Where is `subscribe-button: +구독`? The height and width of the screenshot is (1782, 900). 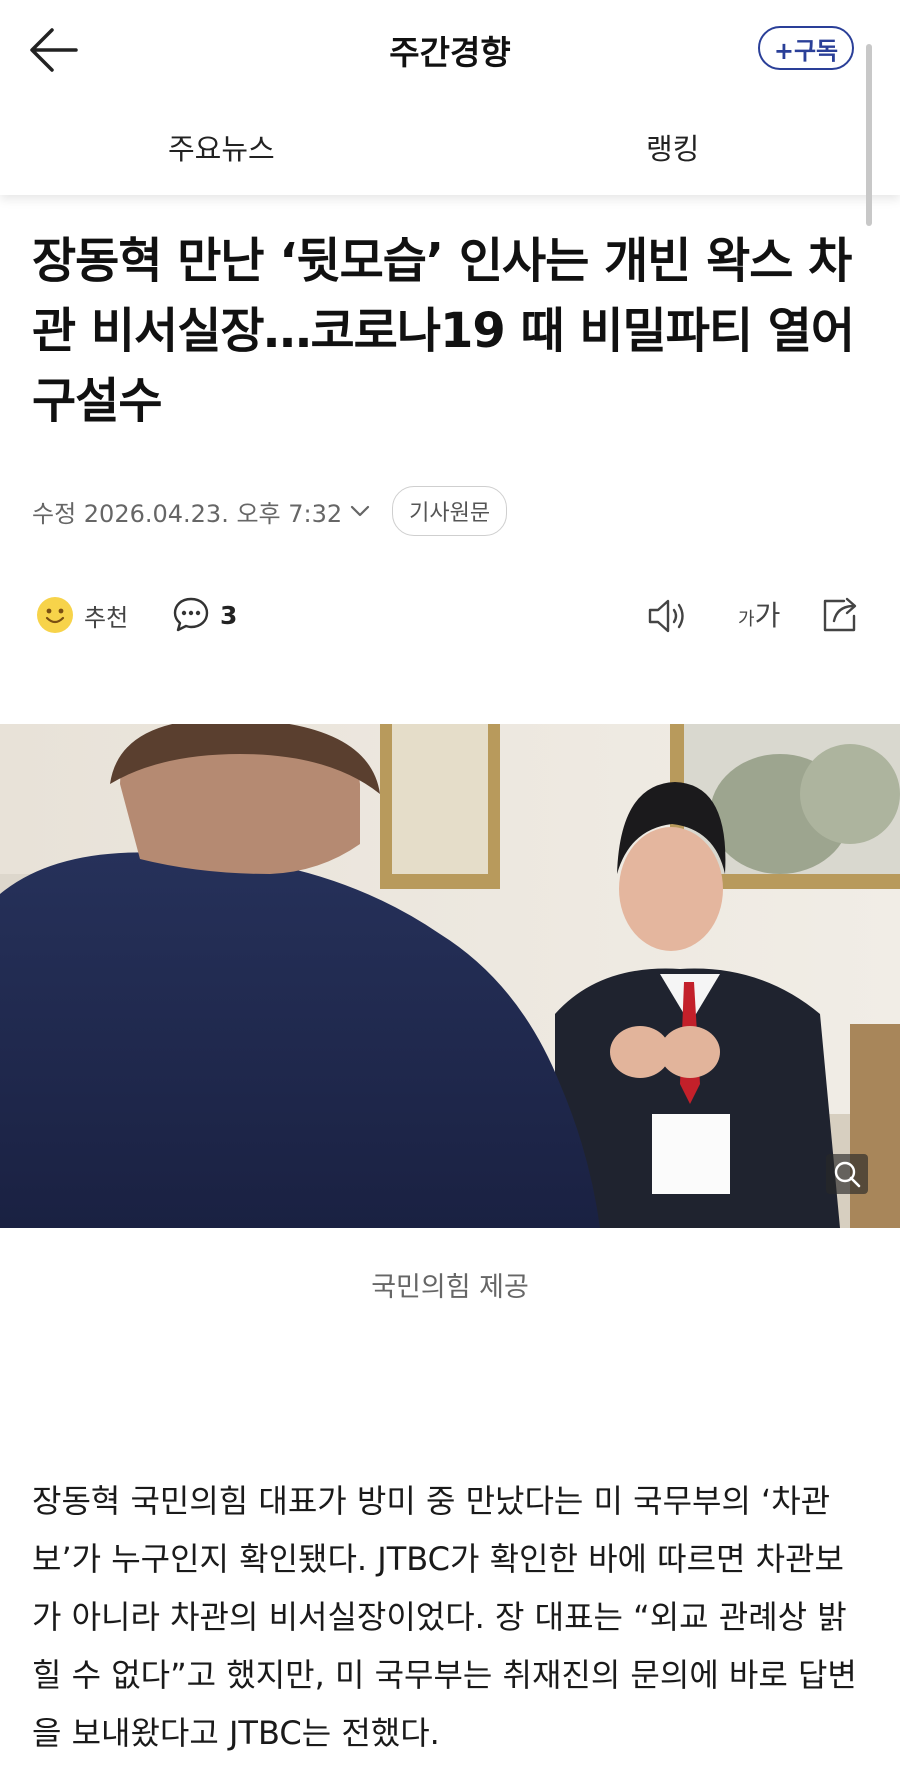 subscribe-button: +구독 is located at coordinates (806, 48).